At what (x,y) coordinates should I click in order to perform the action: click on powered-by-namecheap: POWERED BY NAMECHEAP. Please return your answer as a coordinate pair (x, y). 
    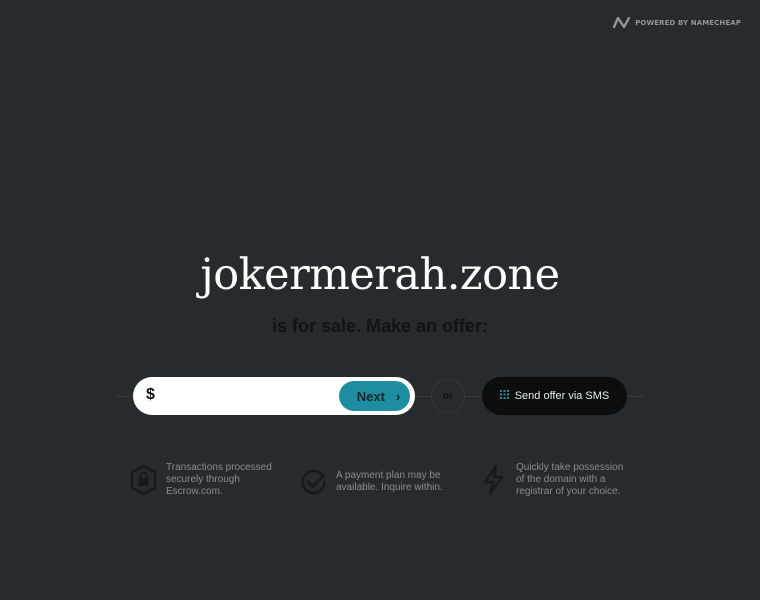
    Looking at the image, I should click on (677, 22).